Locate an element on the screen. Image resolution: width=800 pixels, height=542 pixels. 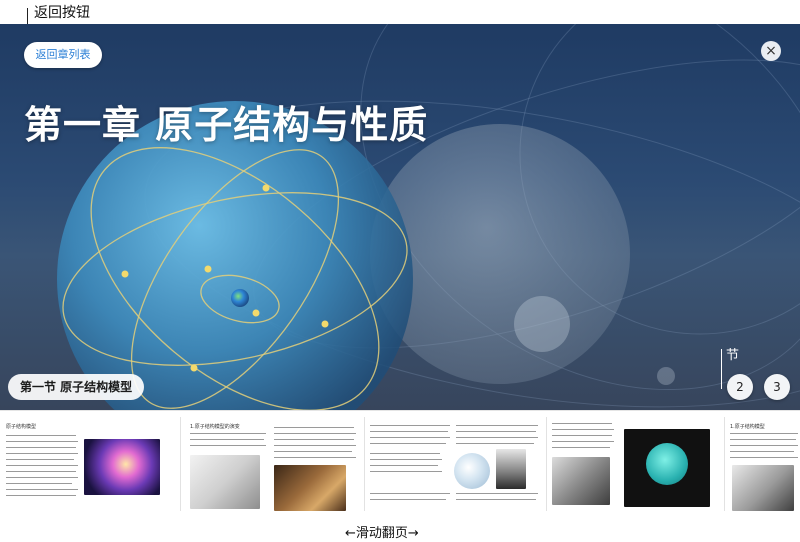
lab-photo is located at coordinates (581, 481).